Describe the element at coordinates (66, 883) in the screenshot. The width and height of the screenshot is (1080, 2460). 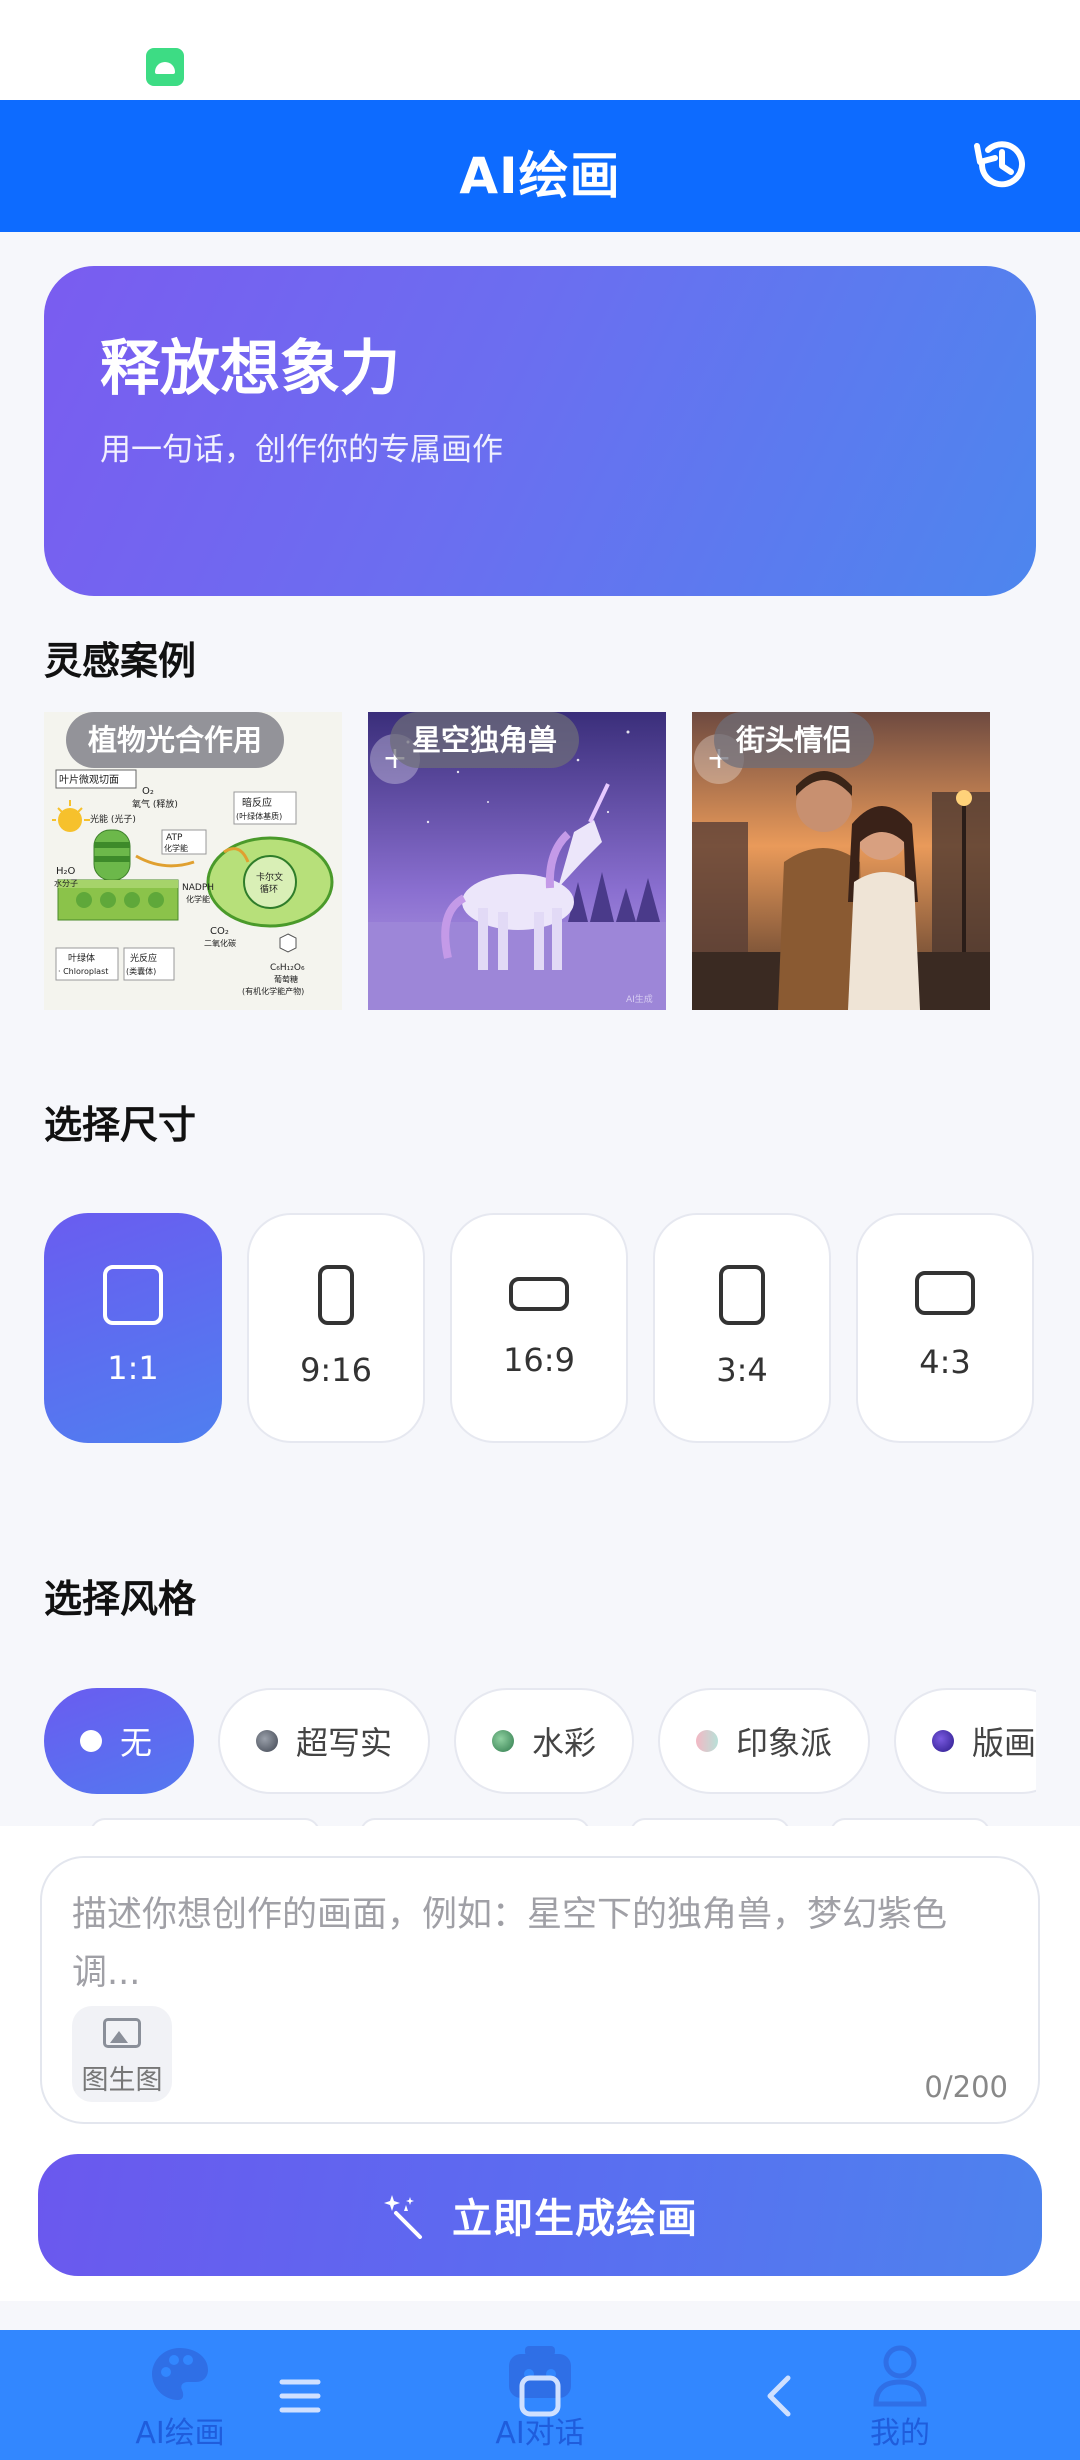
I see `diagram-label-h2o-note: 水分子` at that location.